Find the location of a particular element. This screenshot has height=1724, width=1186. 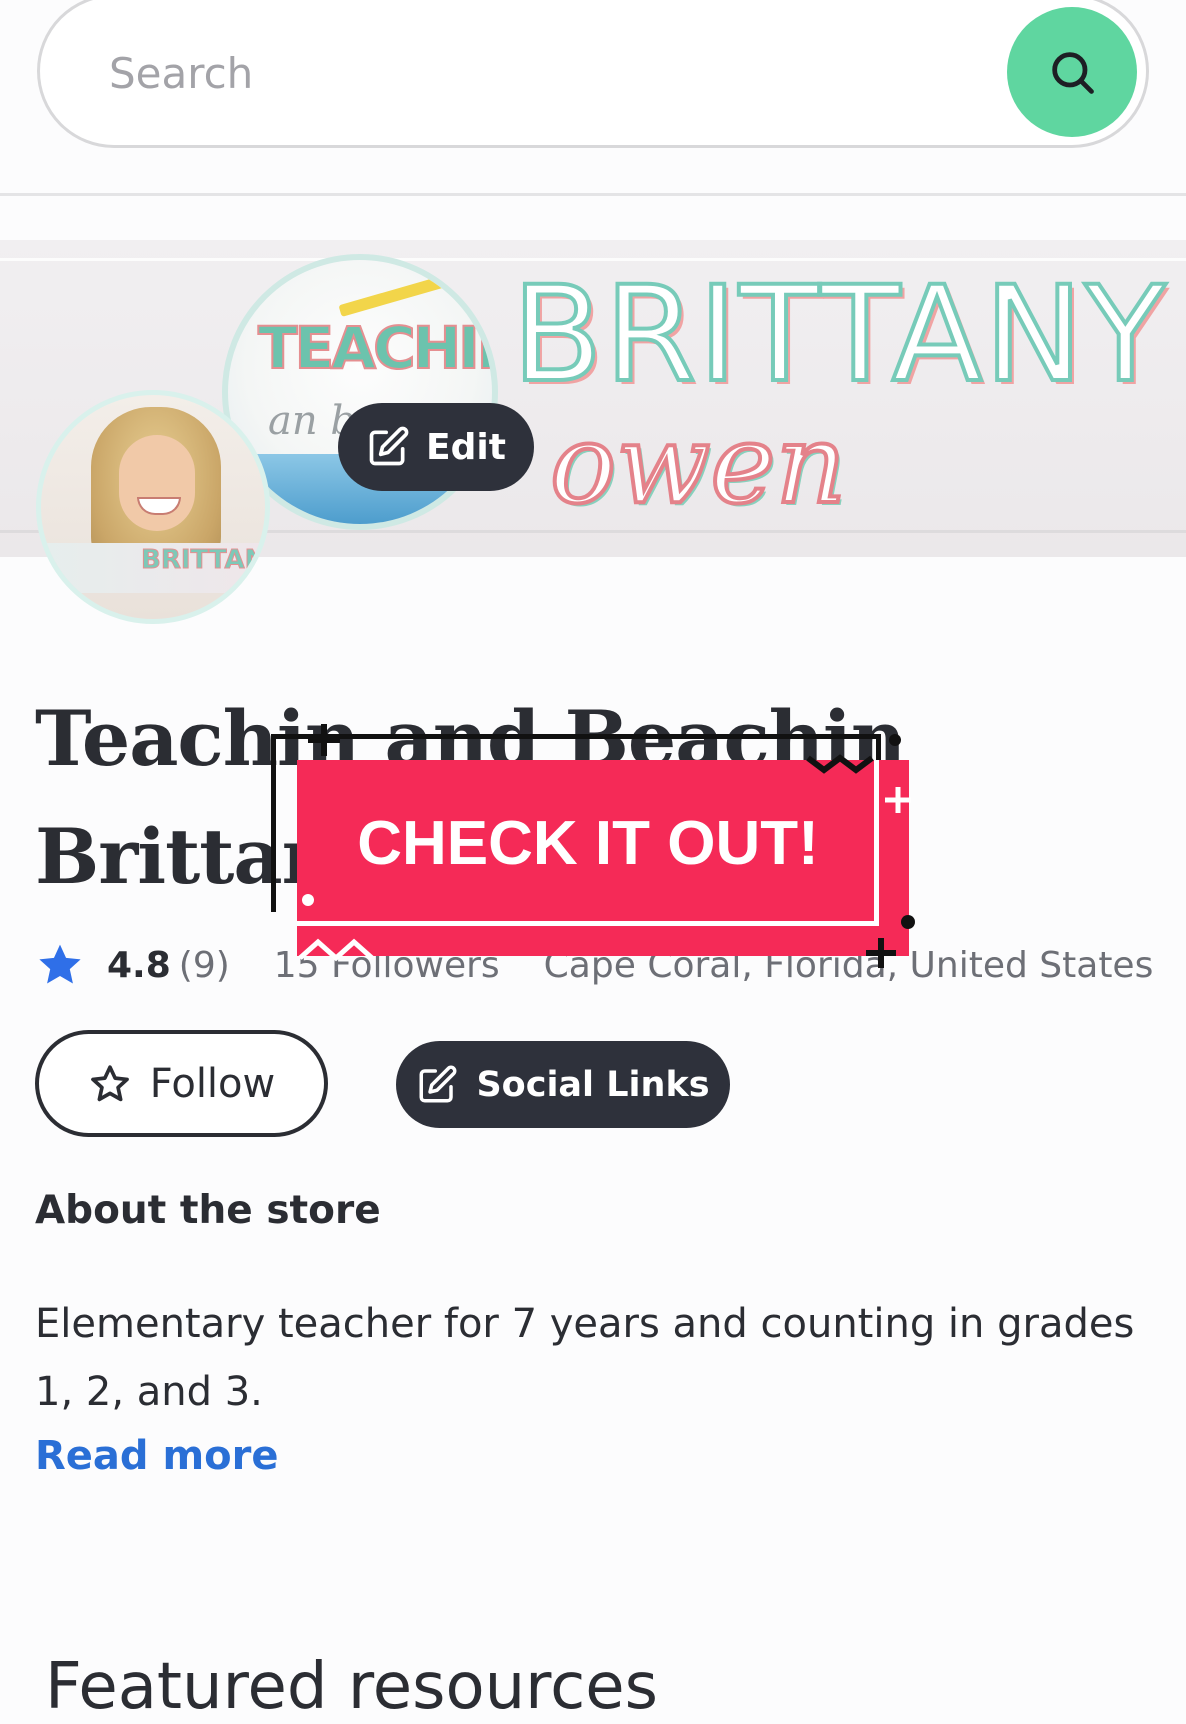

edit-icon is located at coordinates (438, 1083).